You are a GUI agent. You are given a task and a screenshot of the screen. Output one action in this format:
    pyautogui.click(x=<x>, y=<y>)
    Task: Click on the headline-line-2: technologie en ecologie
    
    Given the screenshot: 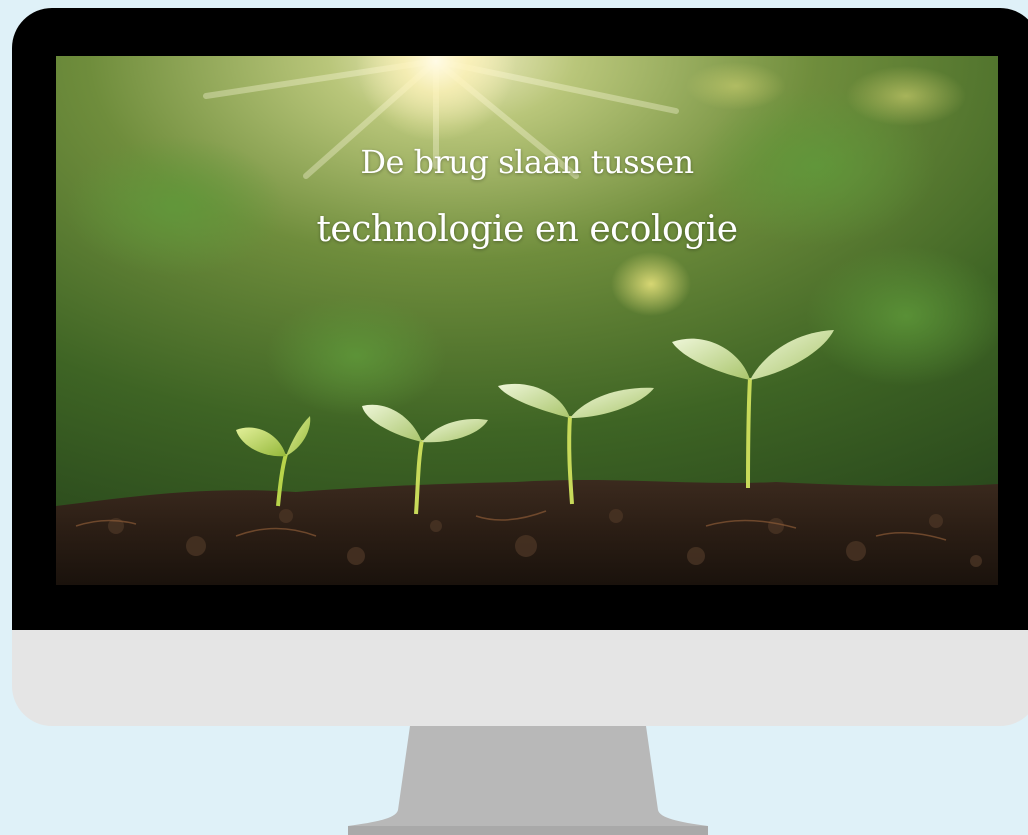 What is the action you would take?
    pyautogui.click(x=527, y=229)
    